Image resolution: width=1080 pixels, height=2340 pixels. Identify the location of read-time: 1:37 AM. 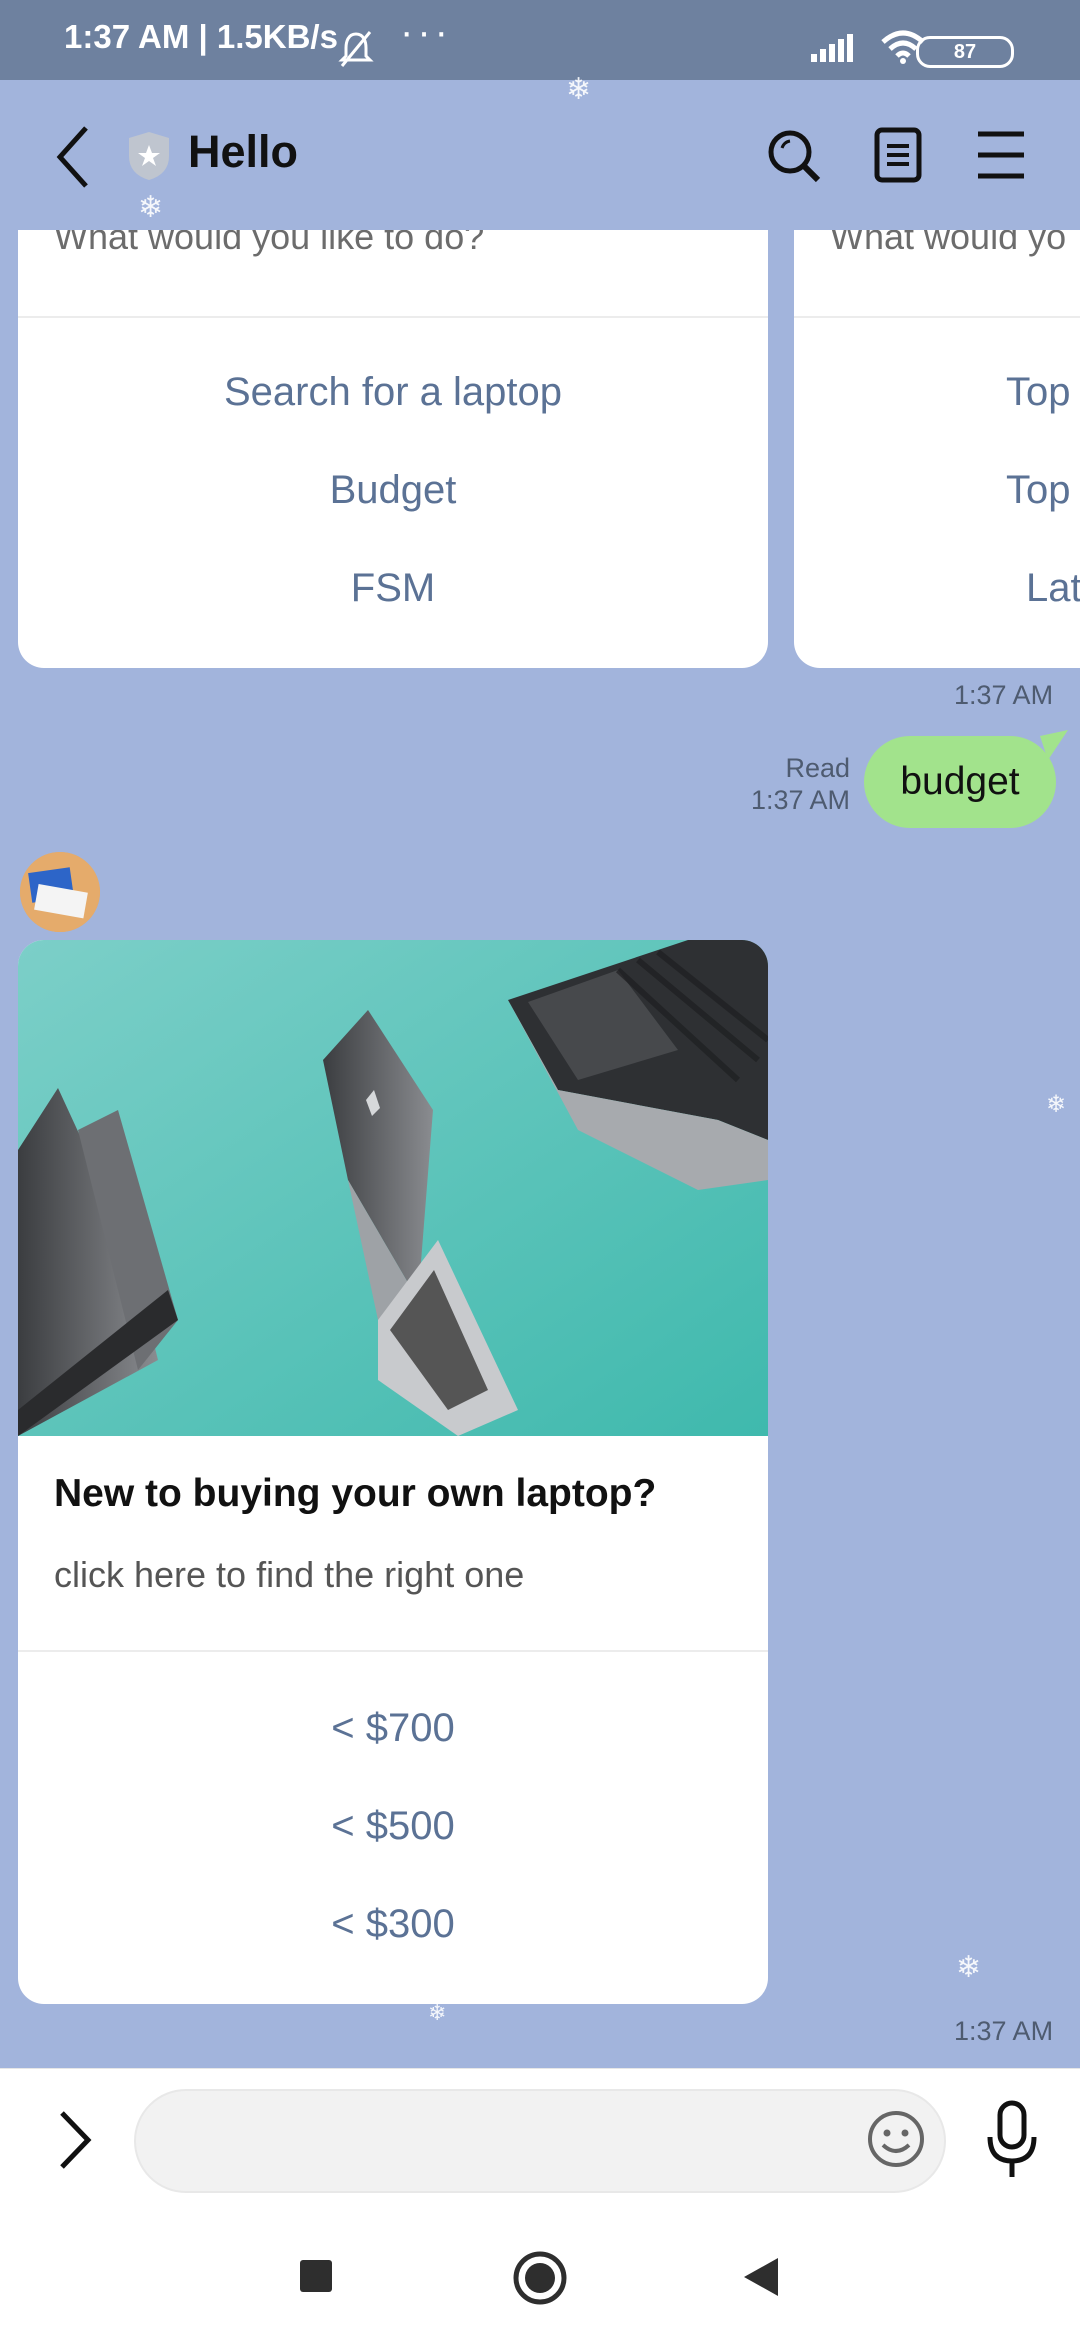
(800, 800).